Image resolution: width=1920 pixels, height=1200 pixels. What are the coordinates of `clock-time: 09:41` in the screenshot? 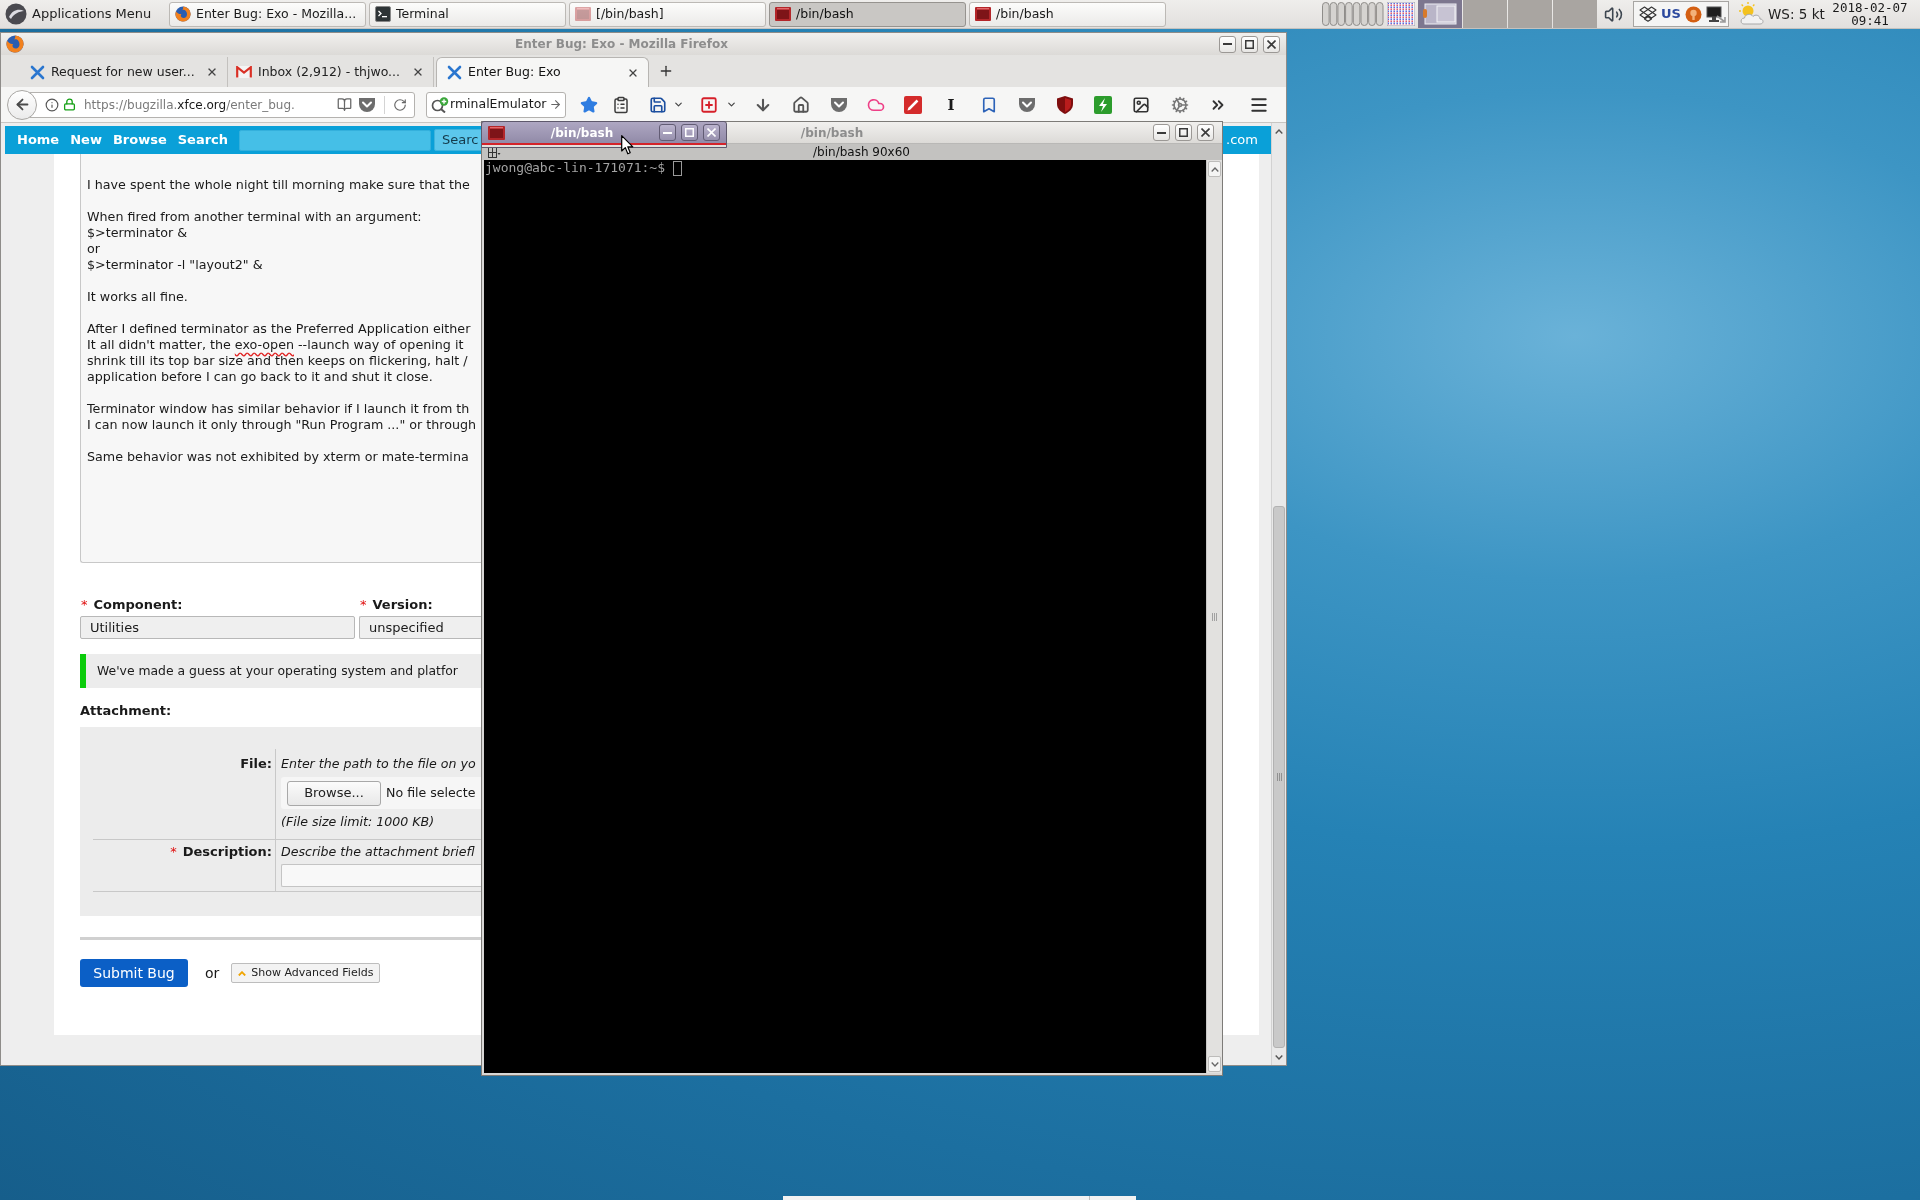 It's located at (1870, 20).